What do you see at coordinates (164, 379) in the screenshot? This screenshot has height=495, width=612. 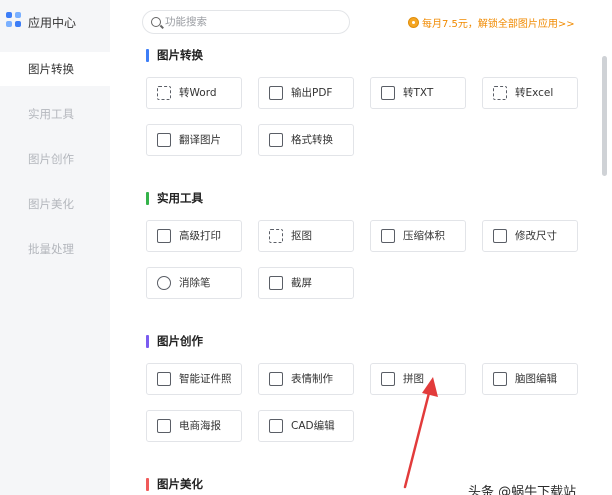 I see `id-photo-icon` at bounding box center [164, 379].